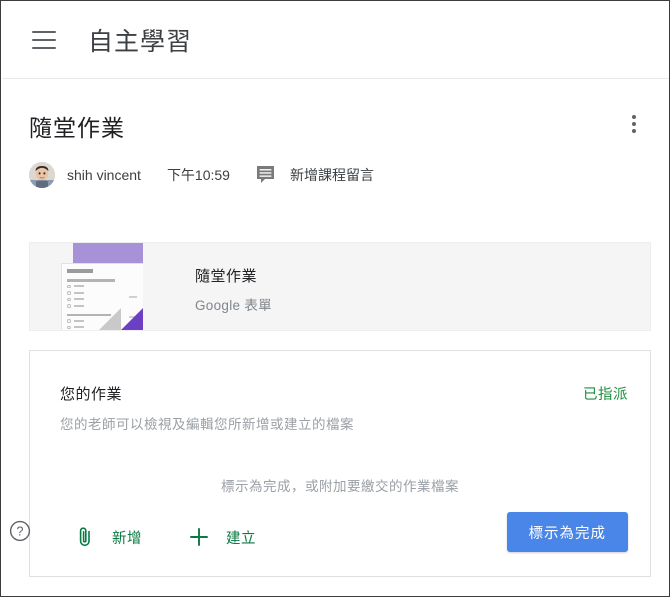 This screenshot has width=670, height=597. I want to click on your-work-subtitle: 您的老師可以檢視及編輯您所新增或建立的檔案, so click(207, 424).